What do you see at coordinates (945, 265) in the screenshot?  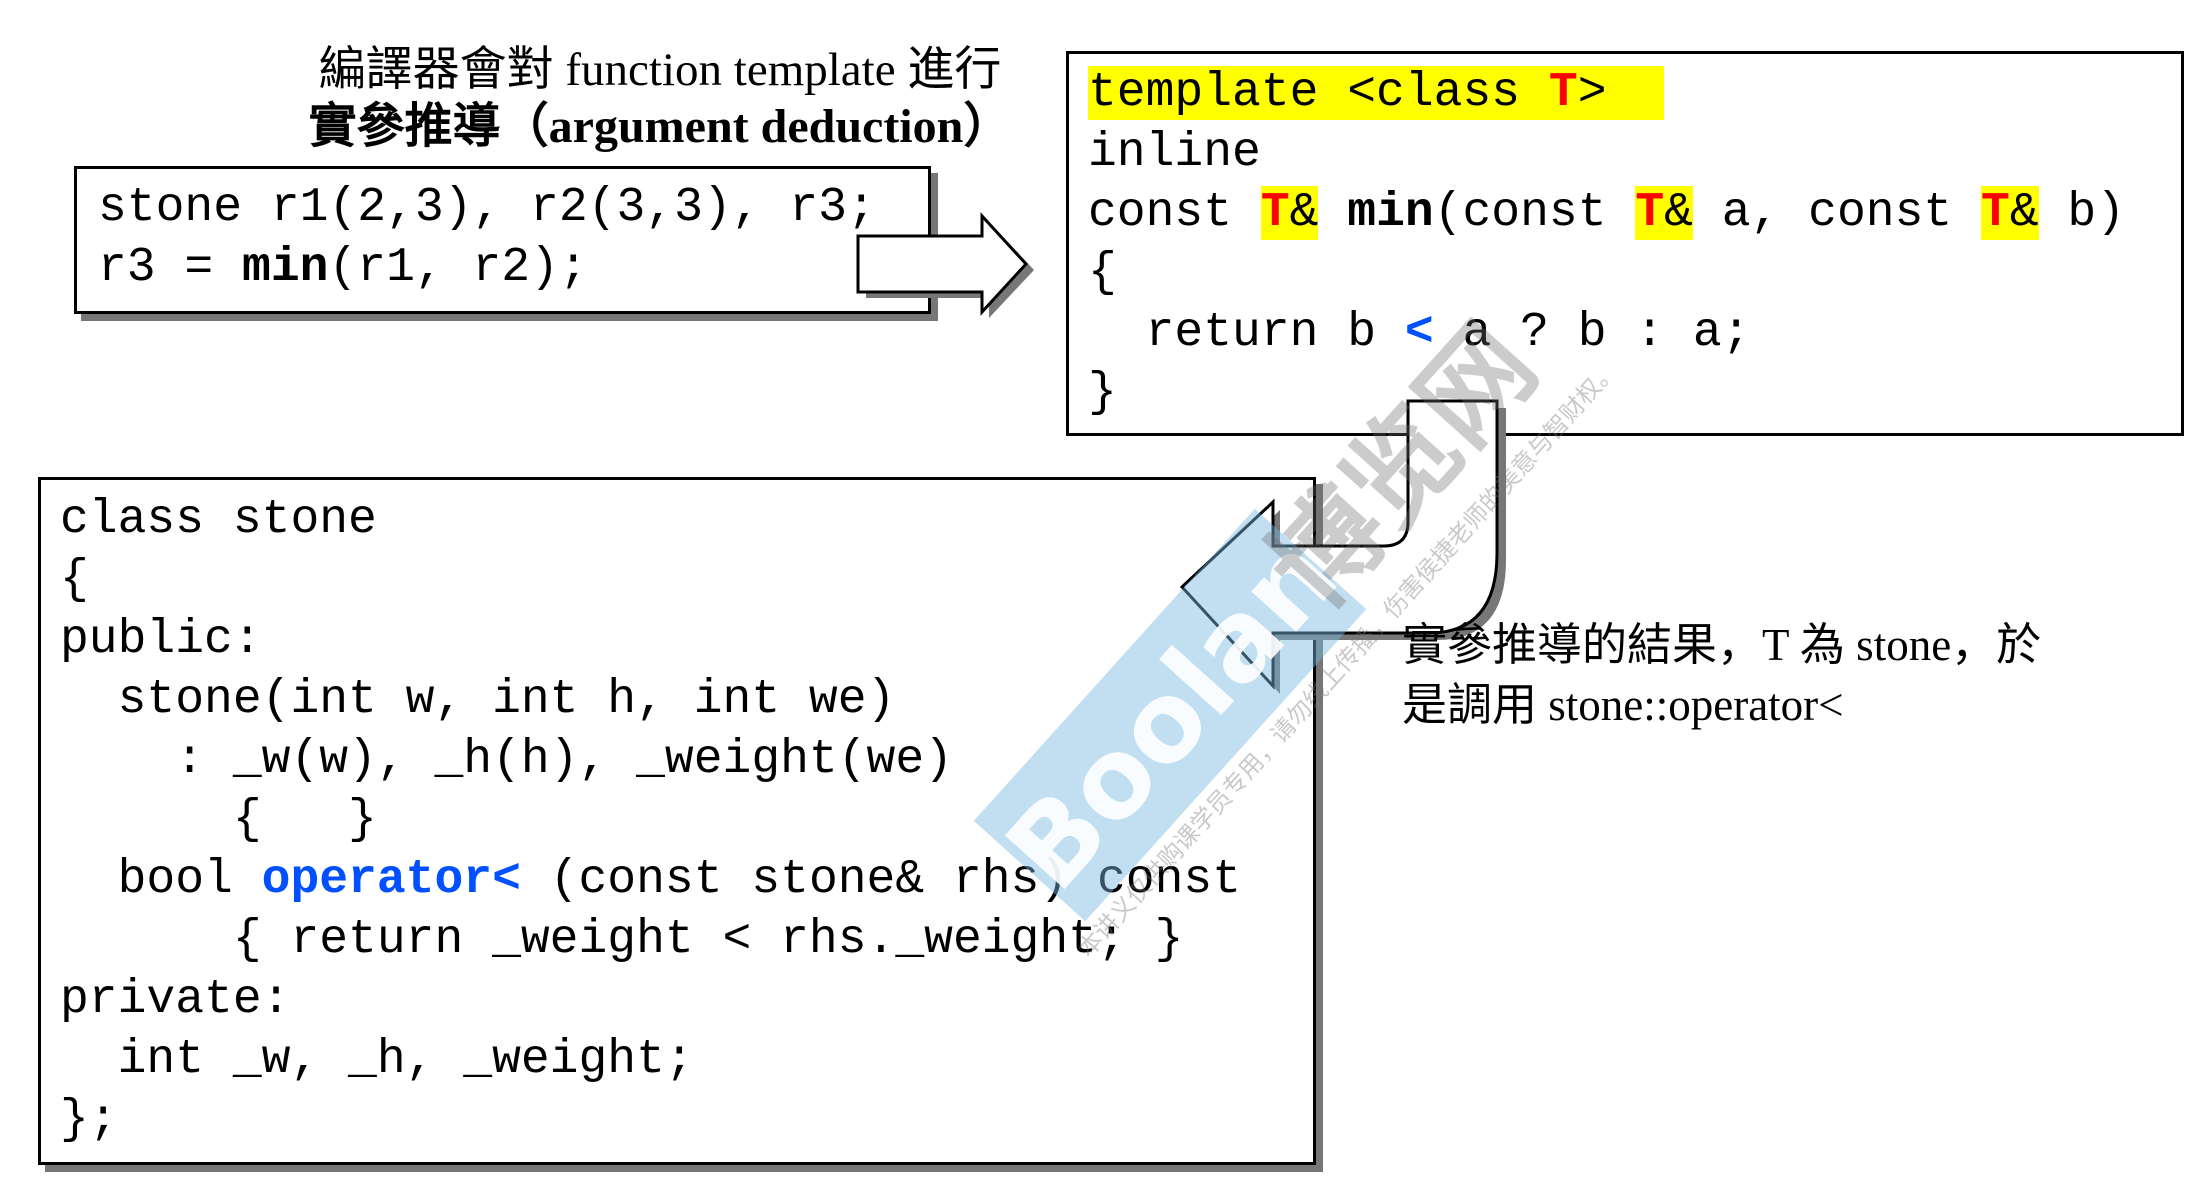 I see `right-arrow-icon` at bounding box center [945, 265].